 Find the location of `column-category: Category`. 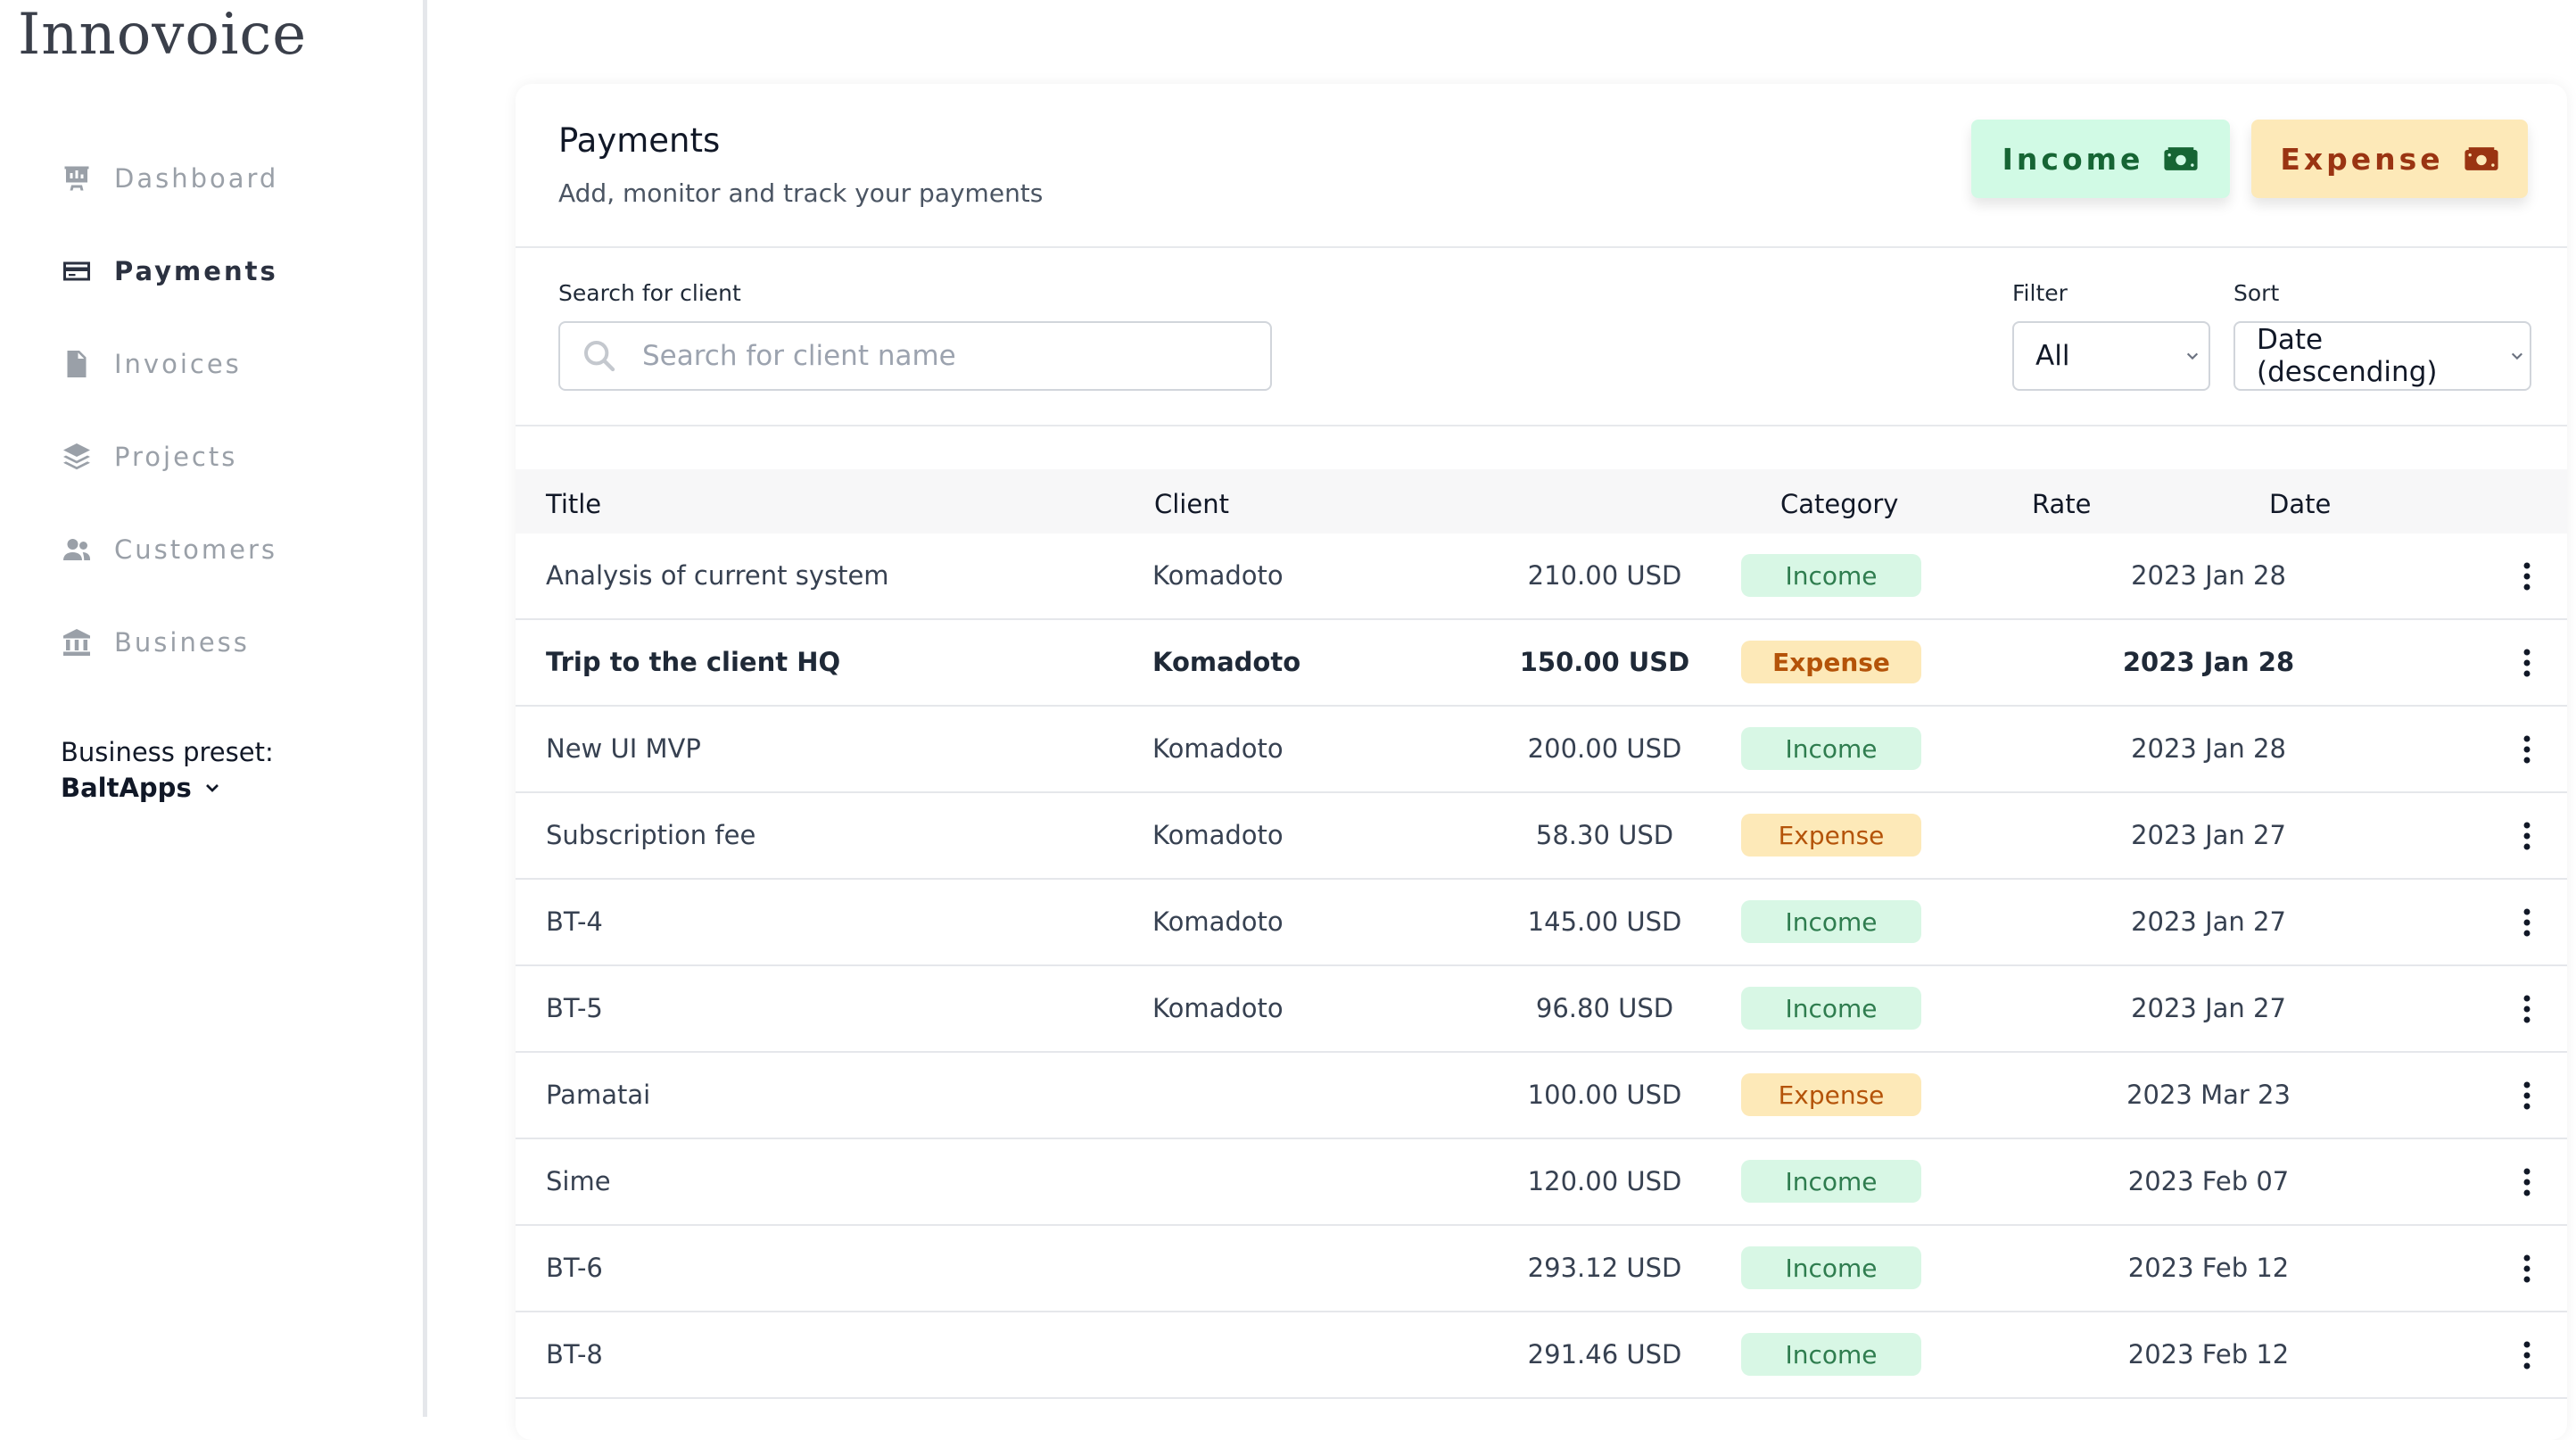

column-category: Category is located at coordinates (1839, 504).